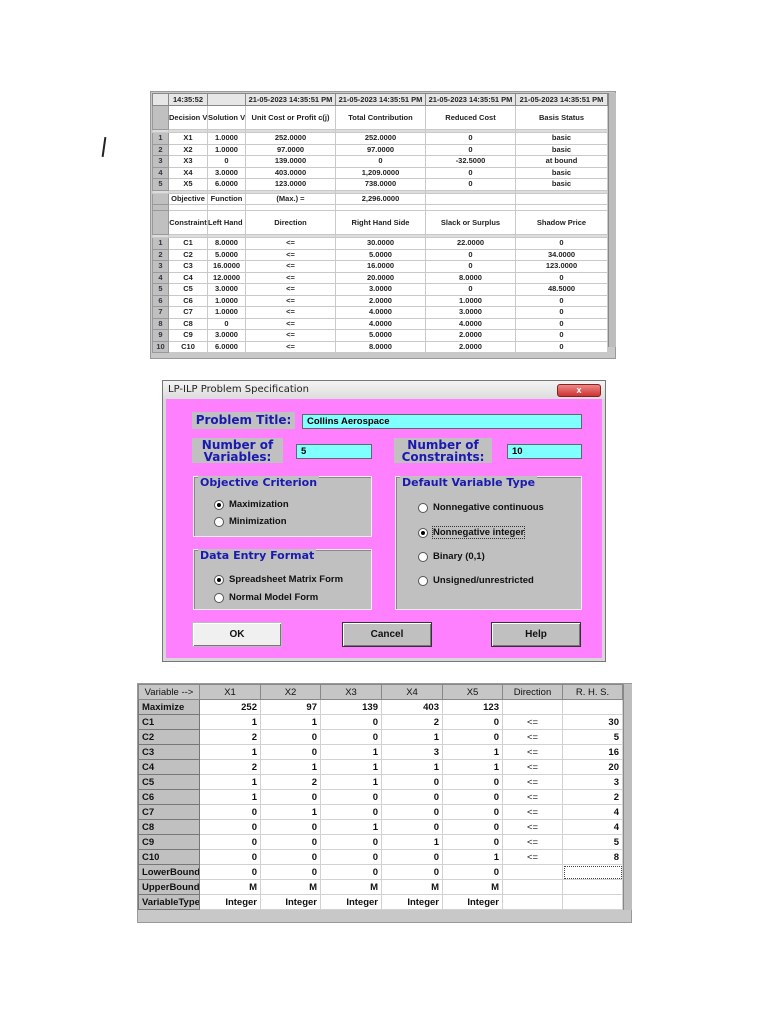 The width and height of the screenshot is (768, 1024). Describe the element at coordinates (612, 220) in the screenshot. I see `vertical-scrollbar` at that location.